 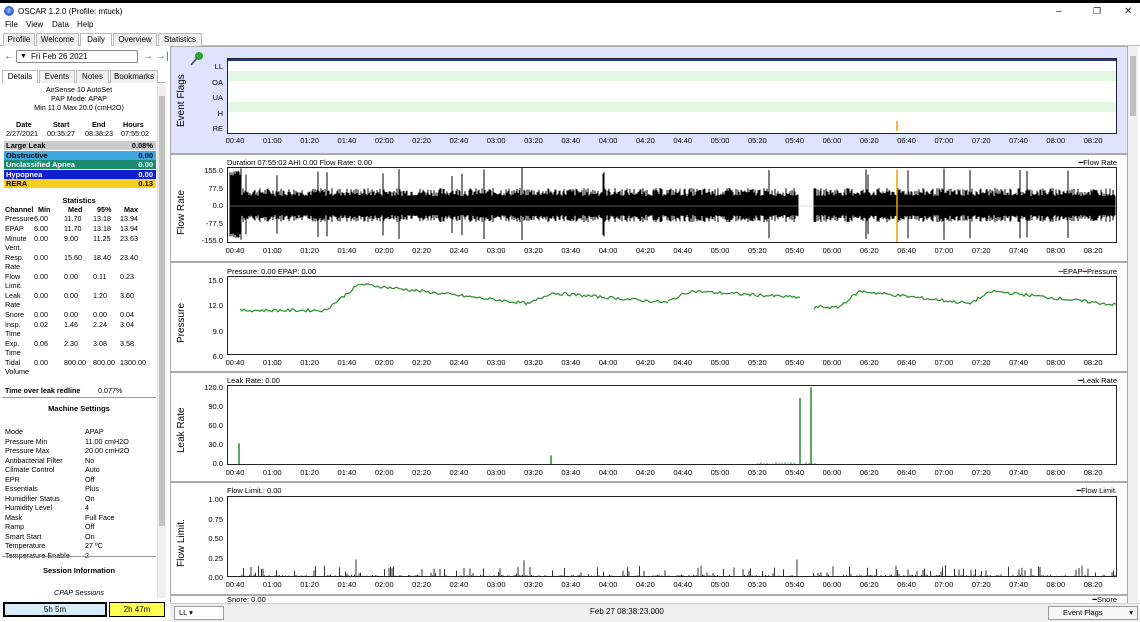 I want to click on tab-daily: Daily, so click(x=96, y=40).